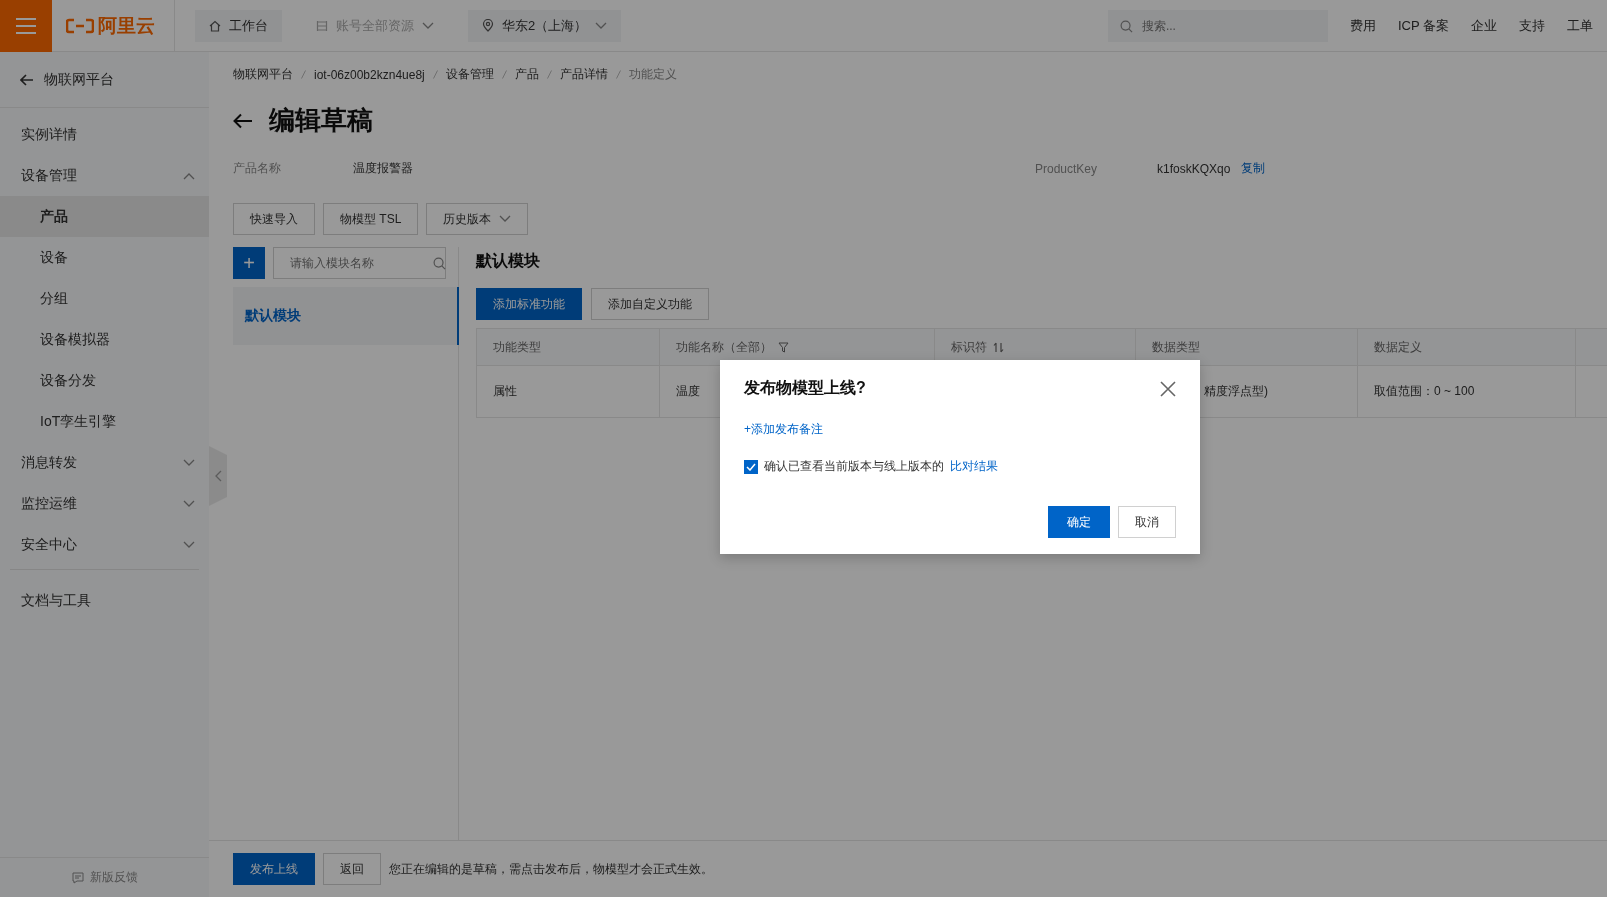 The image size is (1607, 897). I want to click on sidebar-item: 设备管理, so click(104, 175).